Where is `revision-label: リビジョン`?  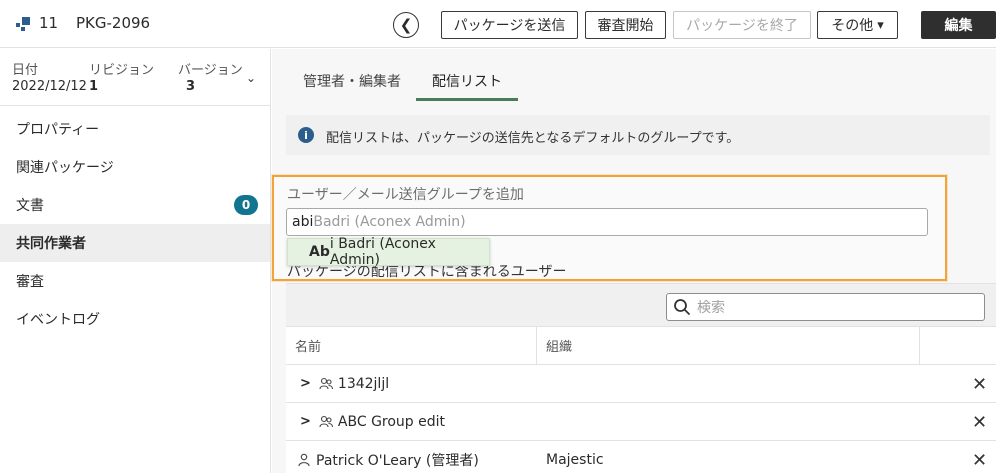 revision-label: リビジョン is located at coordinates (122, 70).